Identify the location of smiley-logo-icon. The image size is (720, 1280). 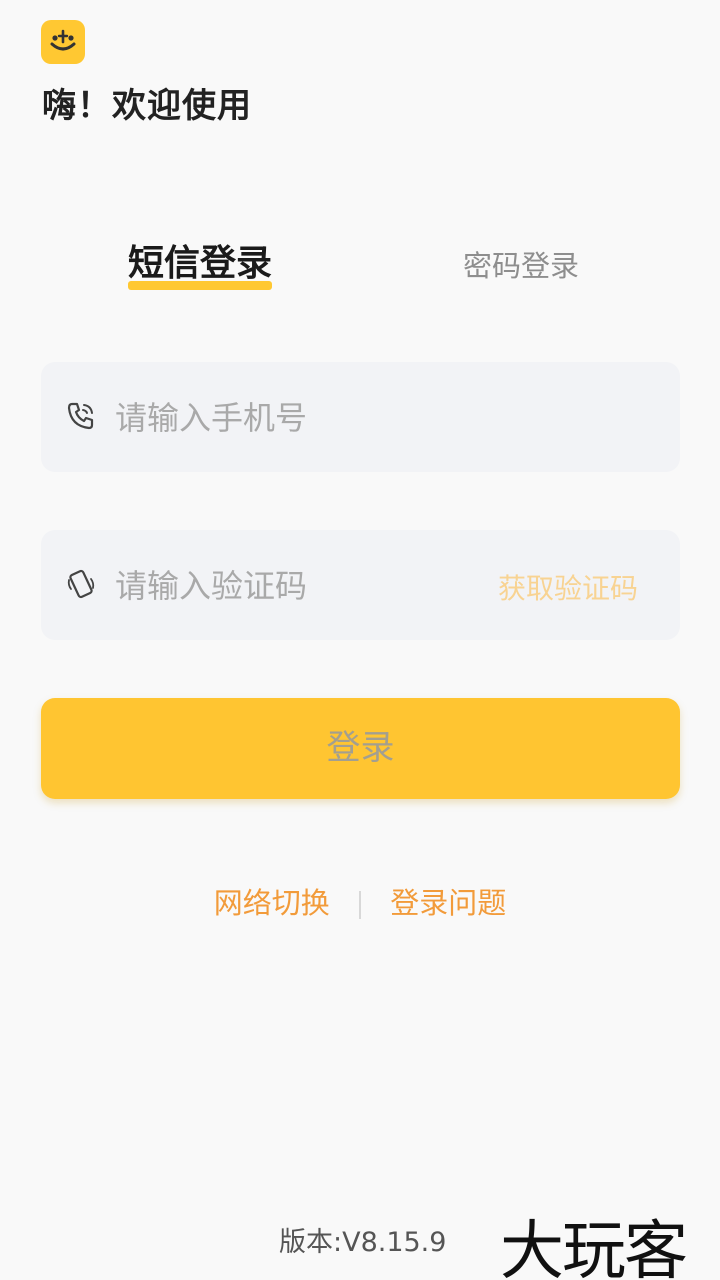
(63, 42).